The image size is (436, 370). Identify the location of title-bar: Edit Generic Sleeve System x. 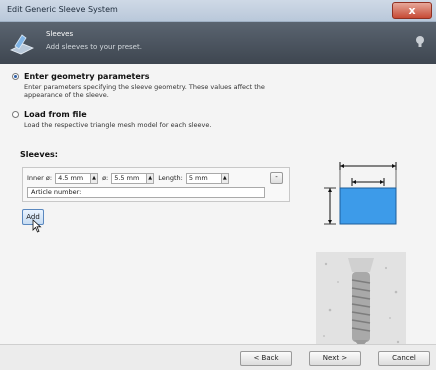
(218, 11).